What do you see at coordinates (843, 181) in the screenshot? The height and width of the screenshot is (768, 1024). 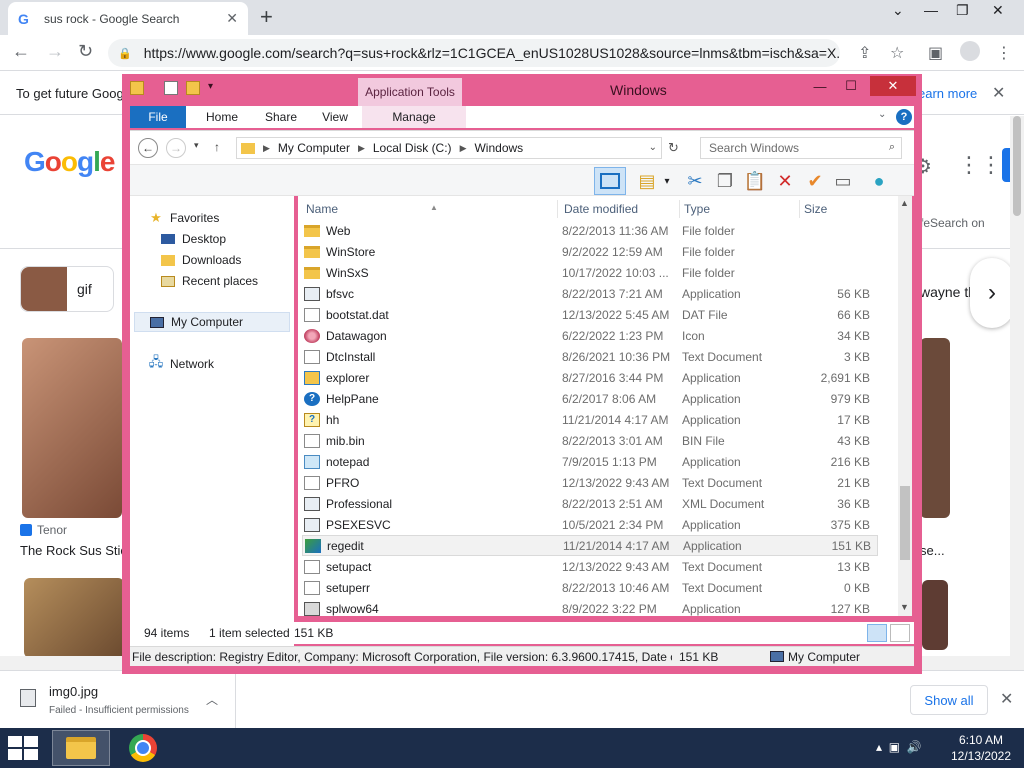 I see `rename-icon: ▭` at bounding box center [843, 181].